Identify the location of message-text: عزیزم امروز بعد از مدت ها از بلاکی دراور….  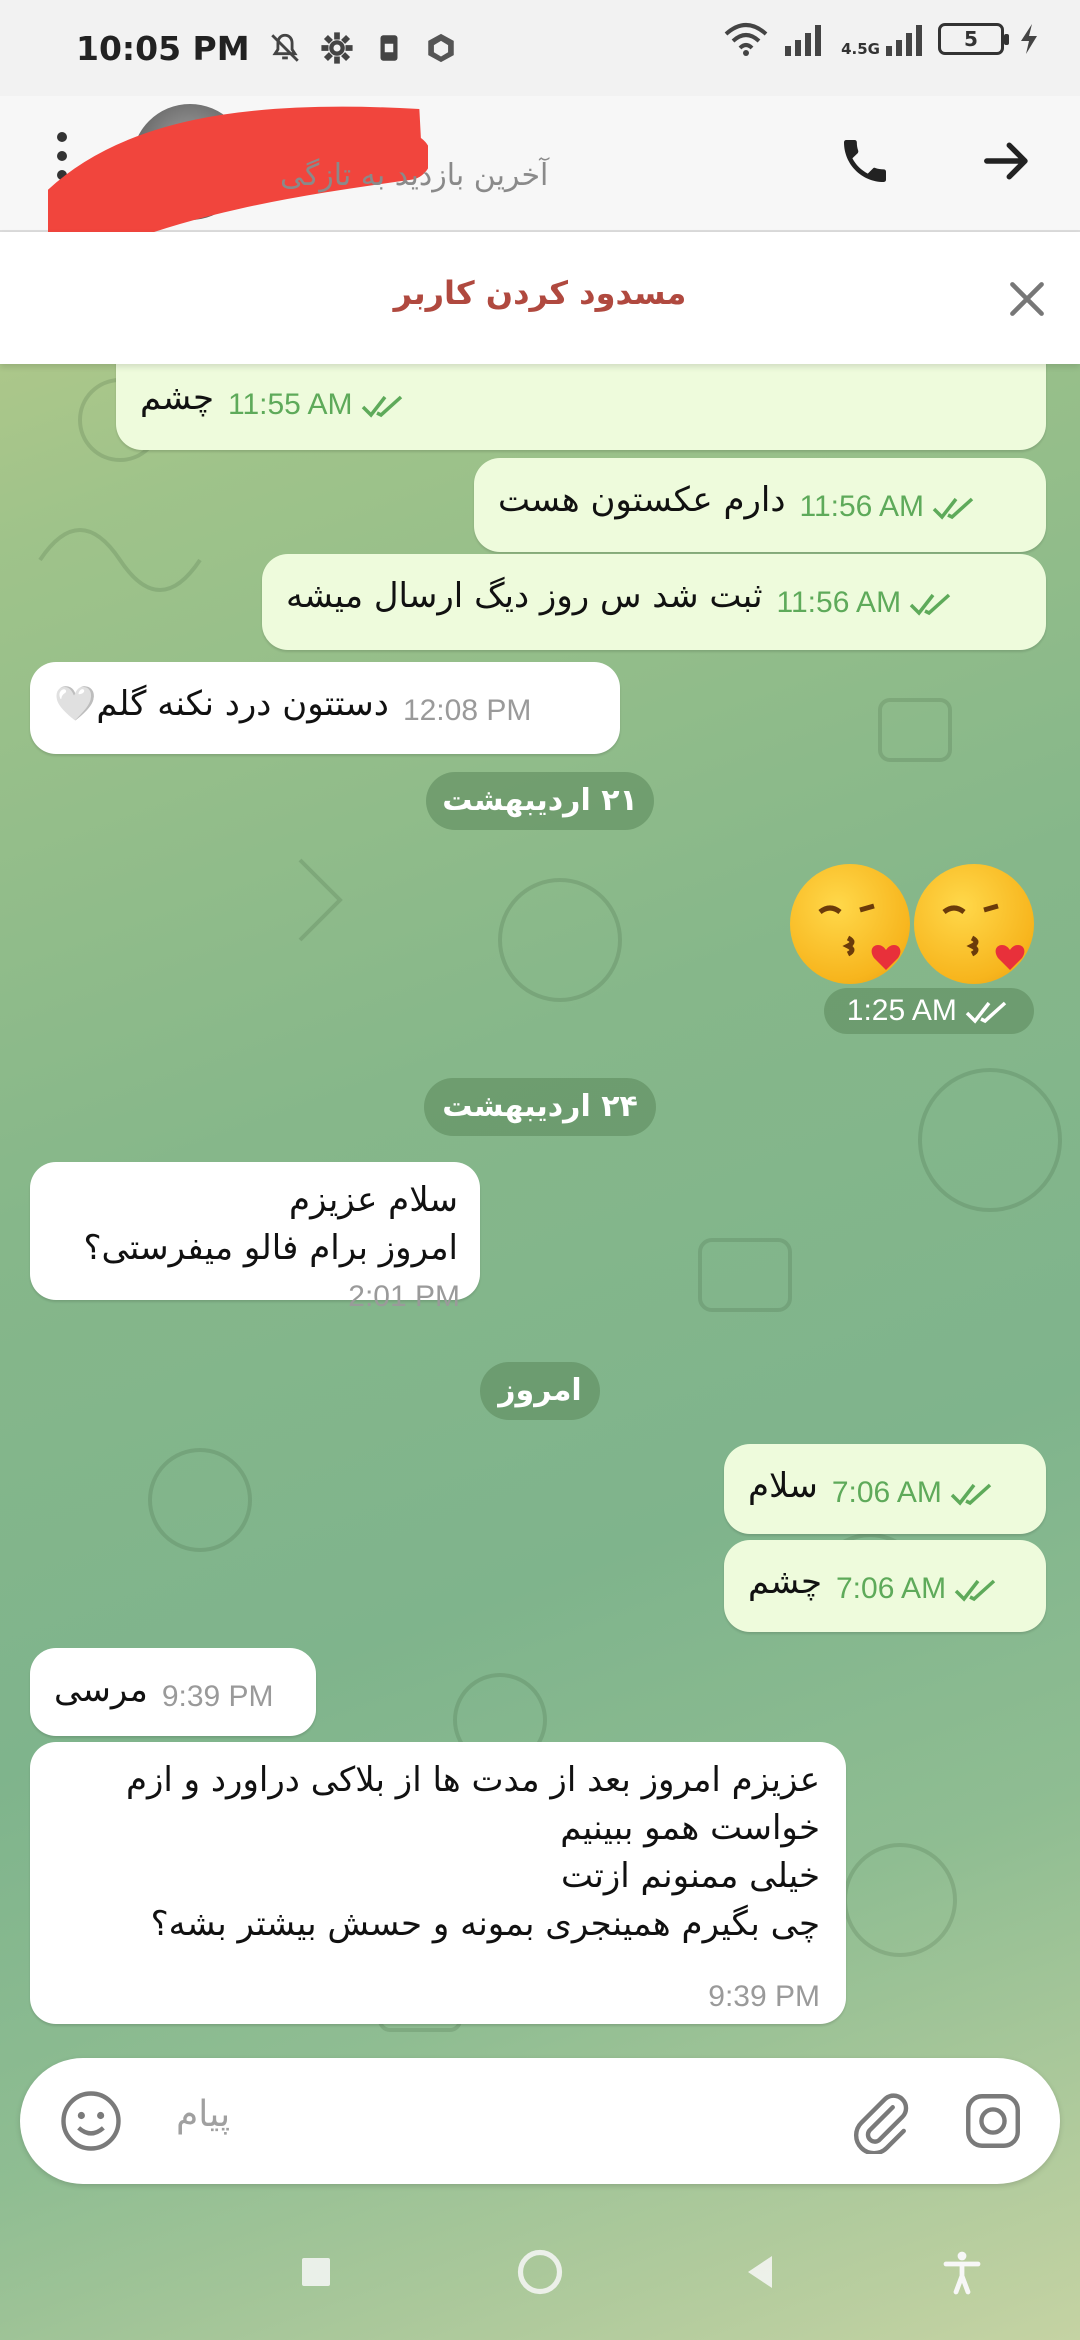
(472, 1780).